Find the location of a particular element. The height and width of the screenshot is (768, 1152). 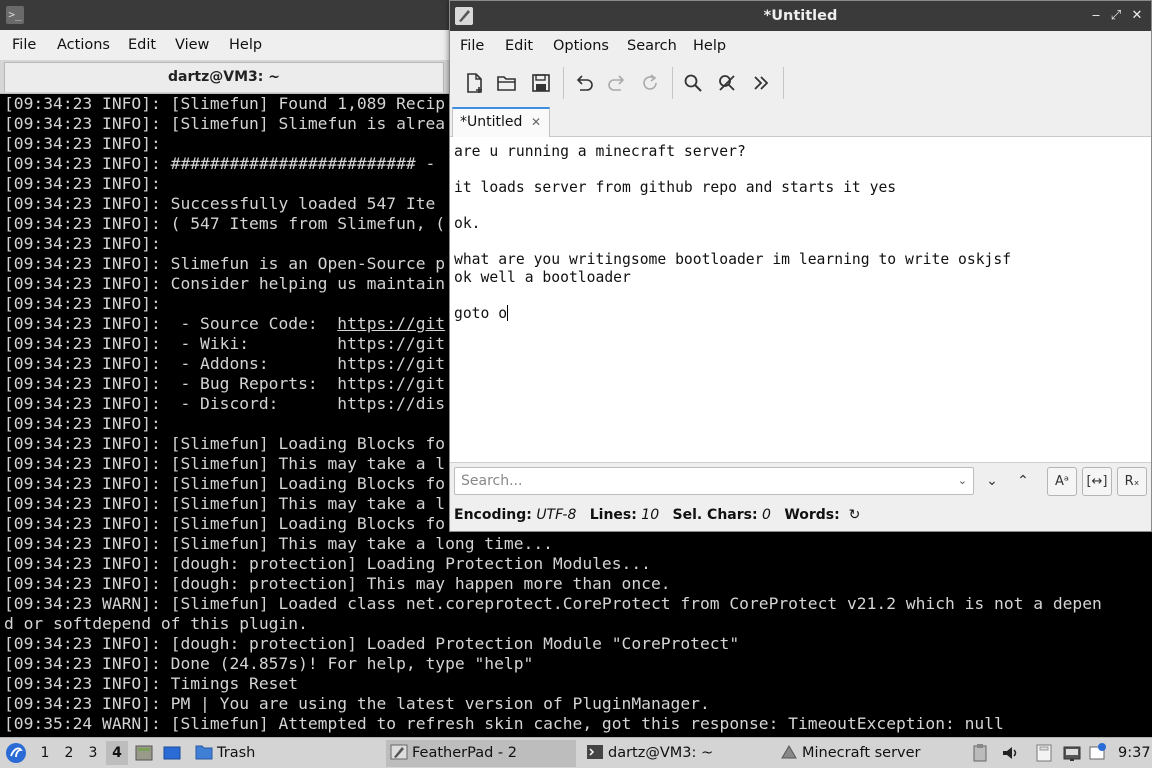

workspace-3: 3 is located at coordinates (93, 753).